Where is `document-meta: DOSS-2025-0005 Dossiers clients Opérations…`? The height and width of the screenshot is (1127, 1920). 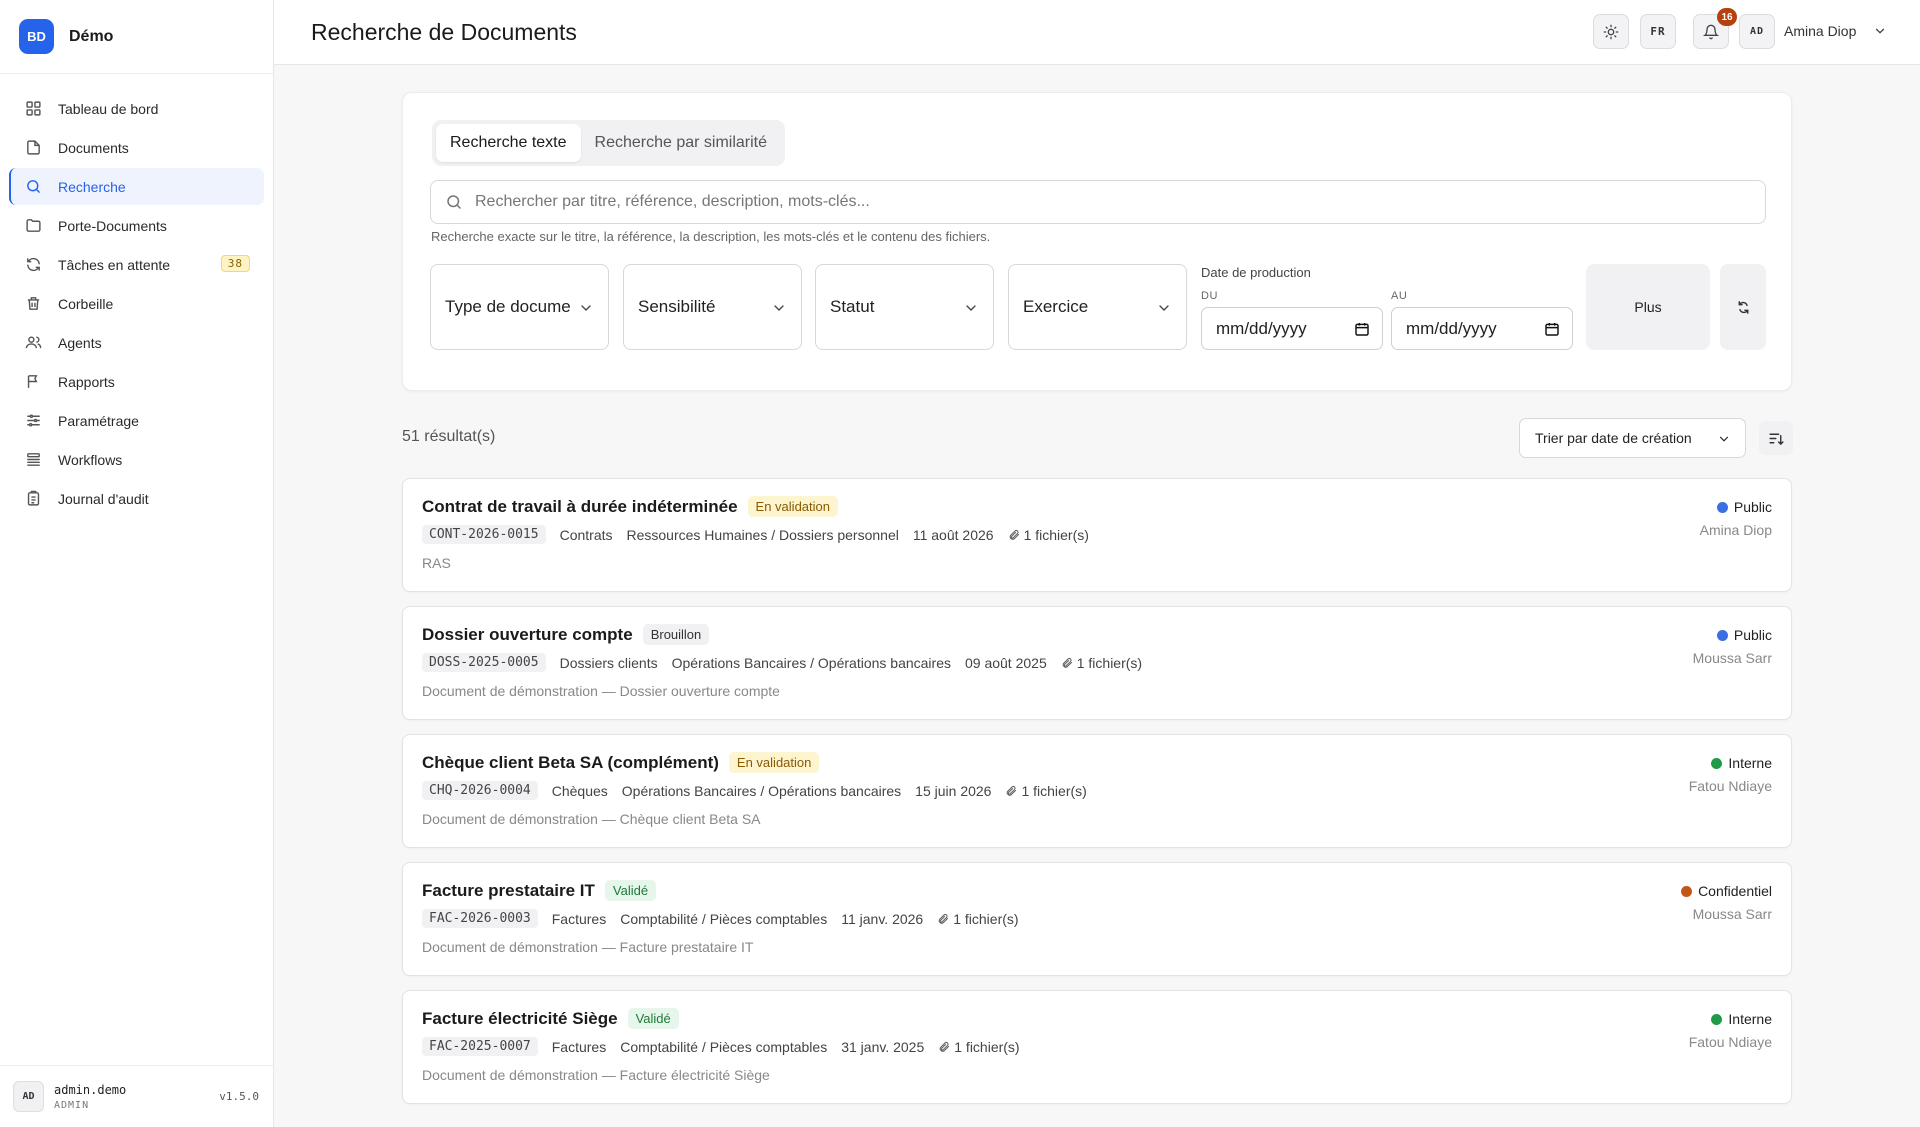 document-meta: DOSS-2025-0005 Dossiers clients Opérations… is located at coordinates (789, 662).